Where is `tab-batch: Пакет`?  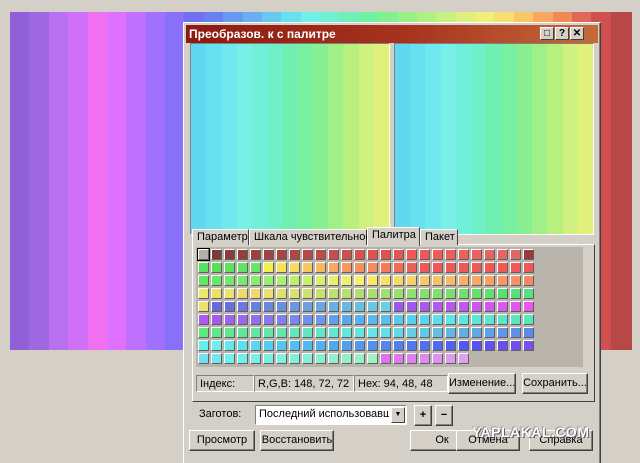 tab-batch: Пакет is located at coordinates (439, 237).